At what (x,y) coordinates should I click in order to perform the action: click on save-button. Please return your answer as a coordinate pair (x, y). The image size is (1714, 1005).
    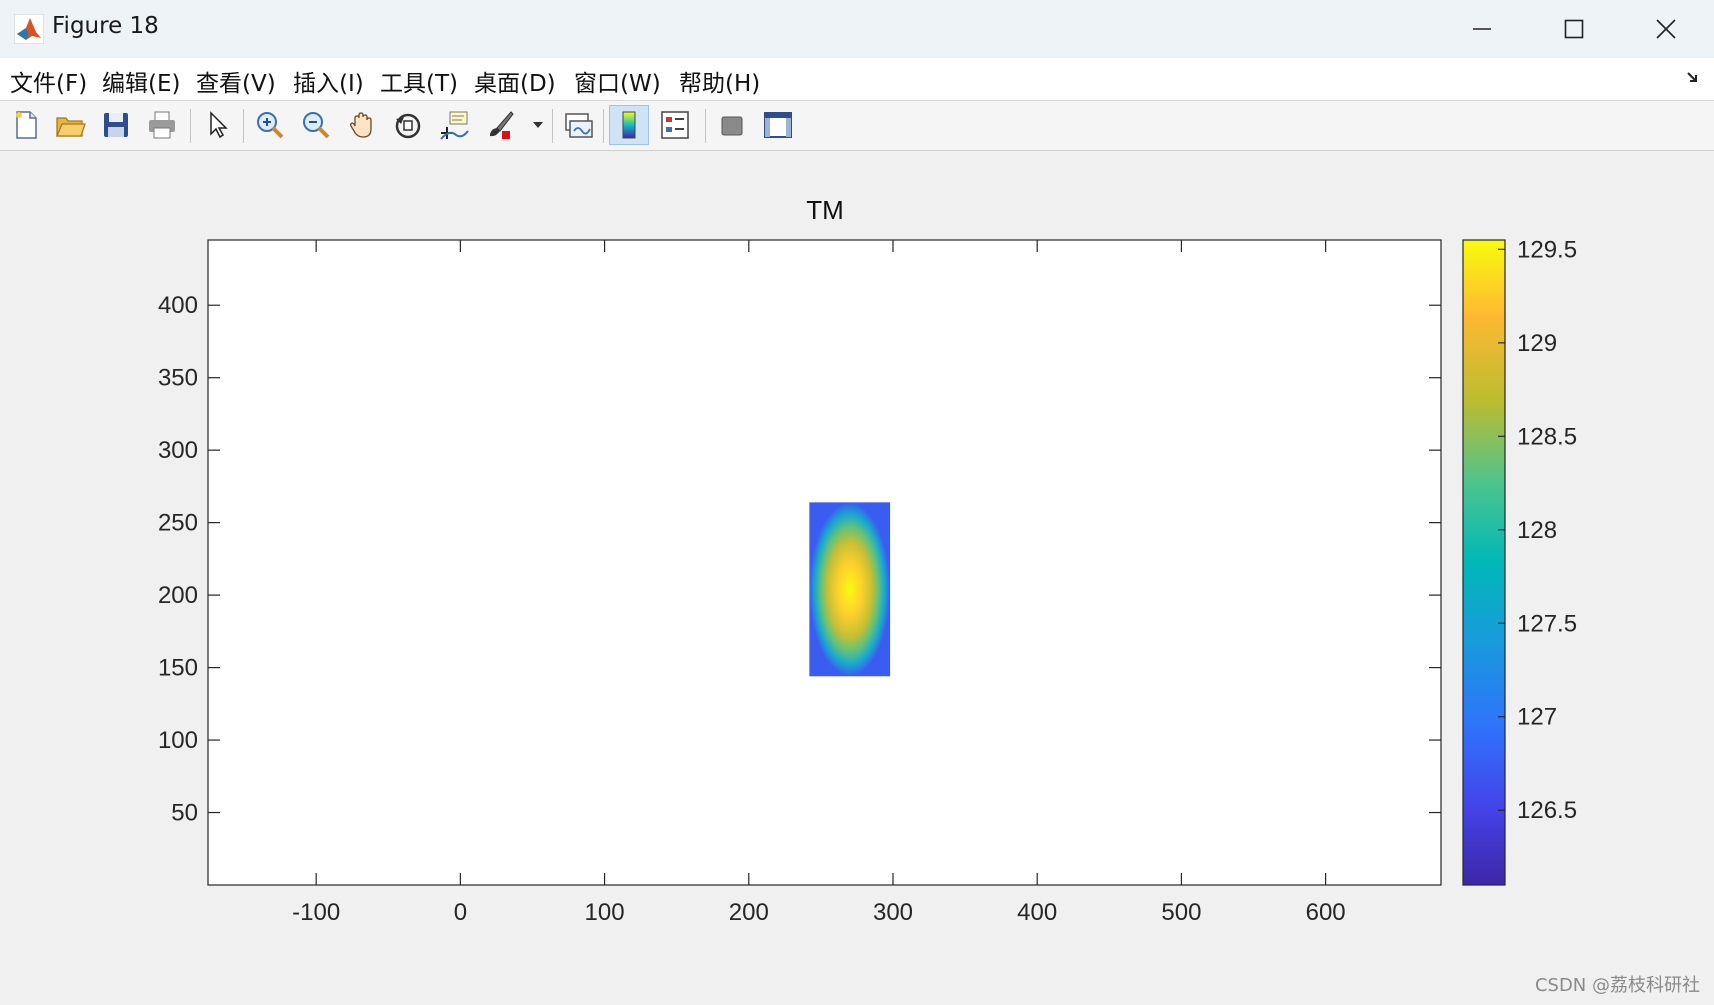
    Looking at the image, I should click on (116, 125).